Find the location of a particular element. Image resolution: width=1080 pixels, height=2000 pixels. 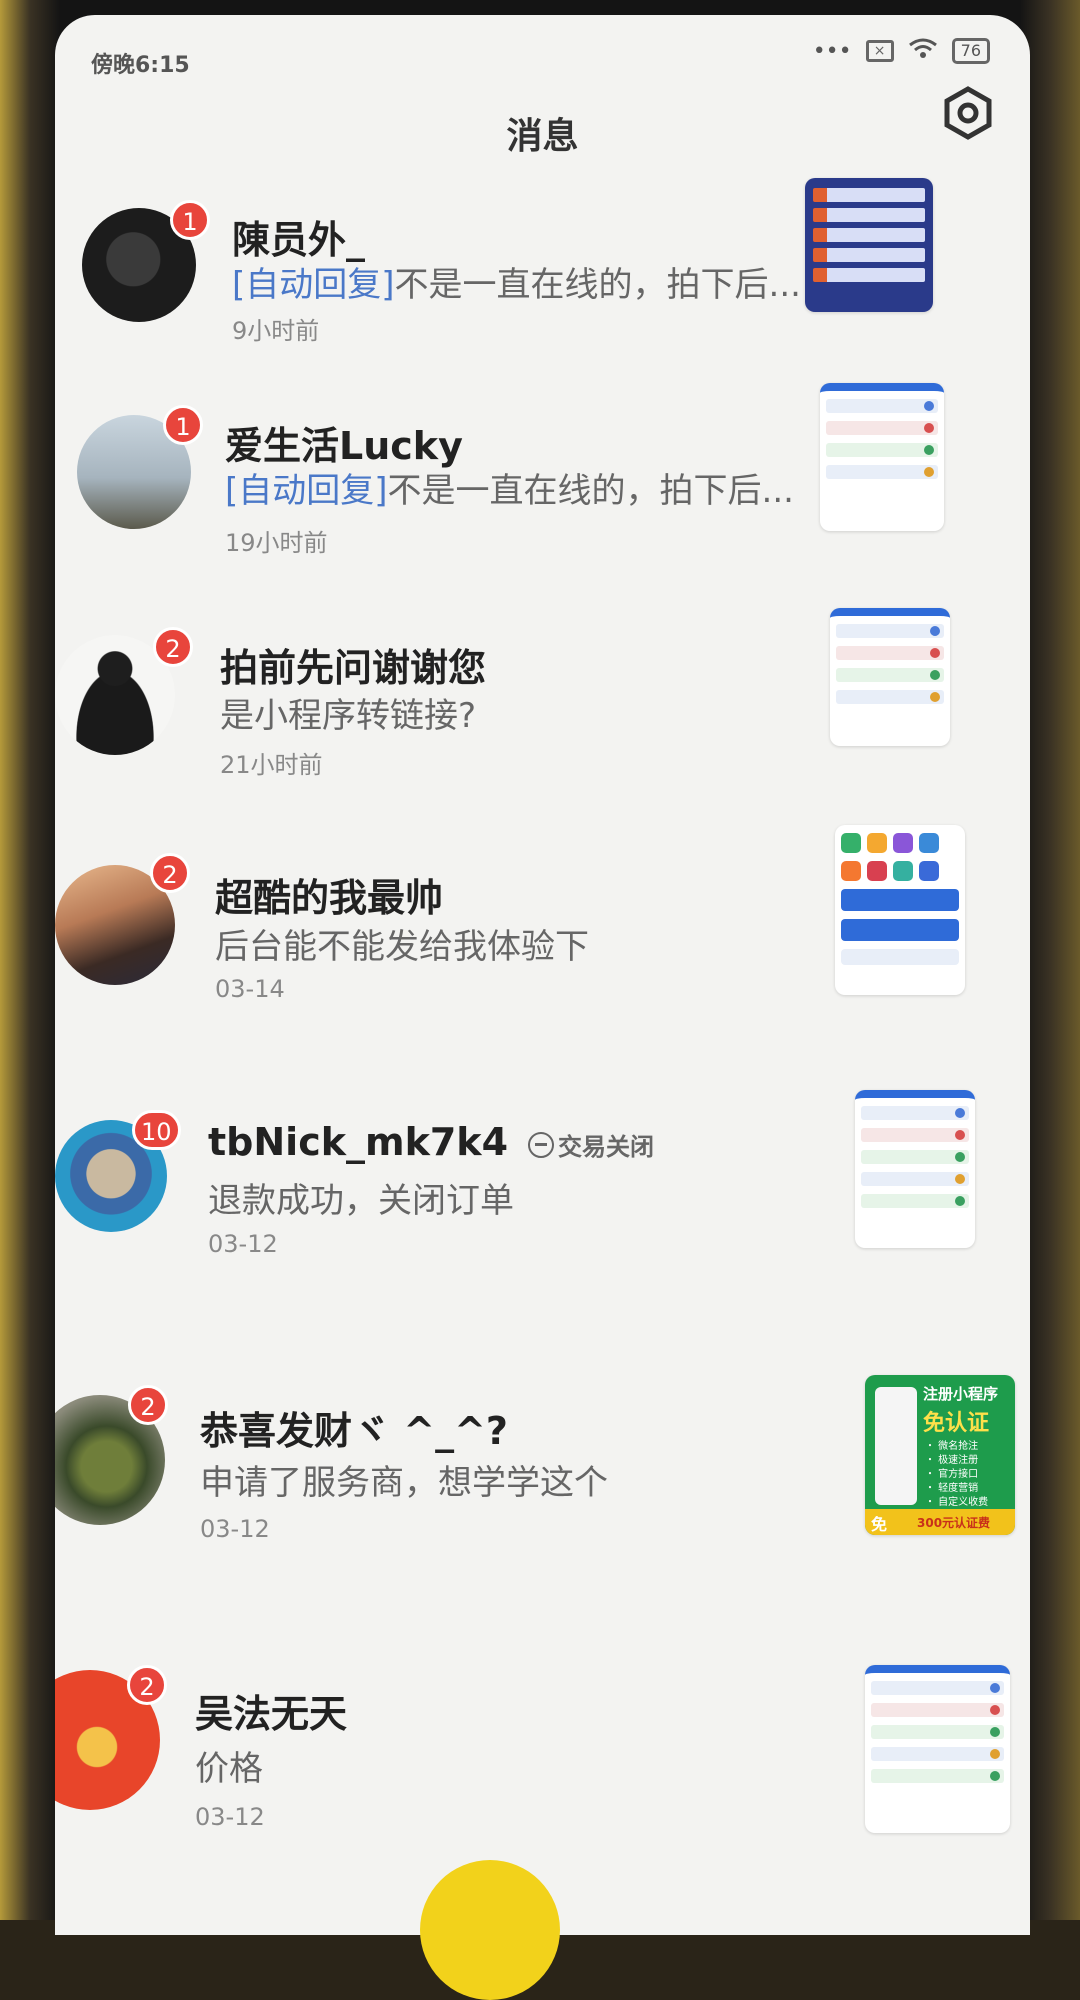

status-bar: 傍晚6:15 ••• × 76 is located at coordinates (542, 55).